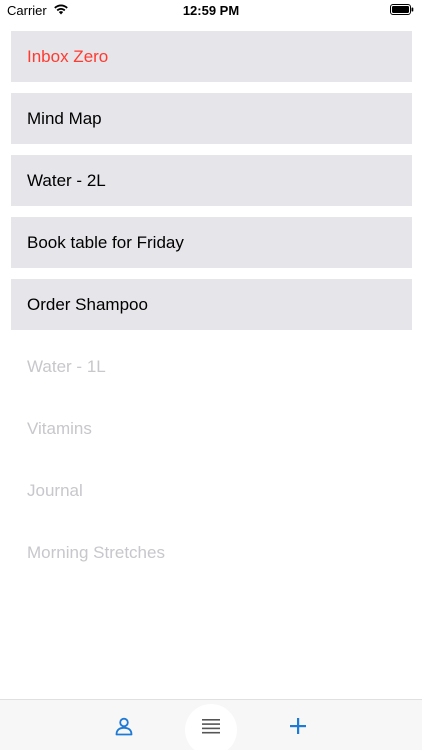  What do you see at coordinates (105, 242) in the screenshot?
I see `task-label: Book table for Friday` at bounding box center [105, 242].